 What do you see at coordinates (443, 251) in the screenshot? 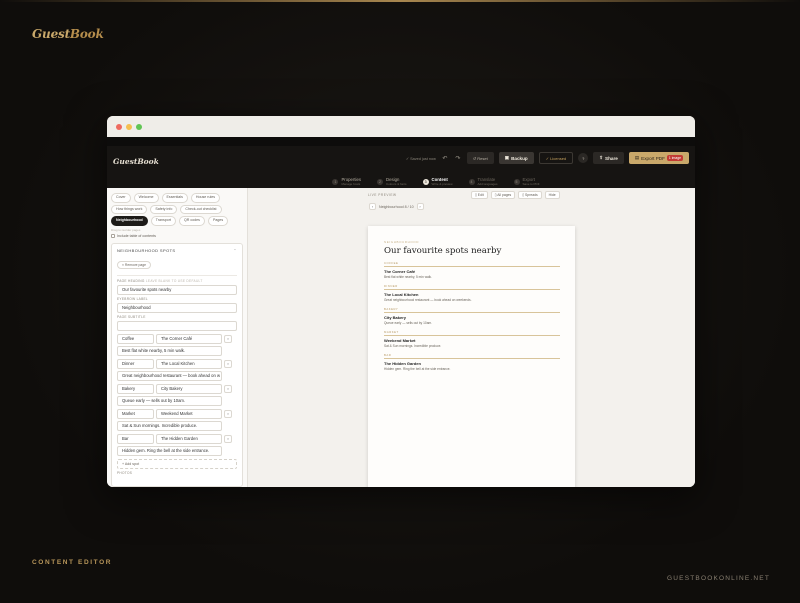
I see `page-title: Our favourite spots nearby` at bounding box center [443, 251].